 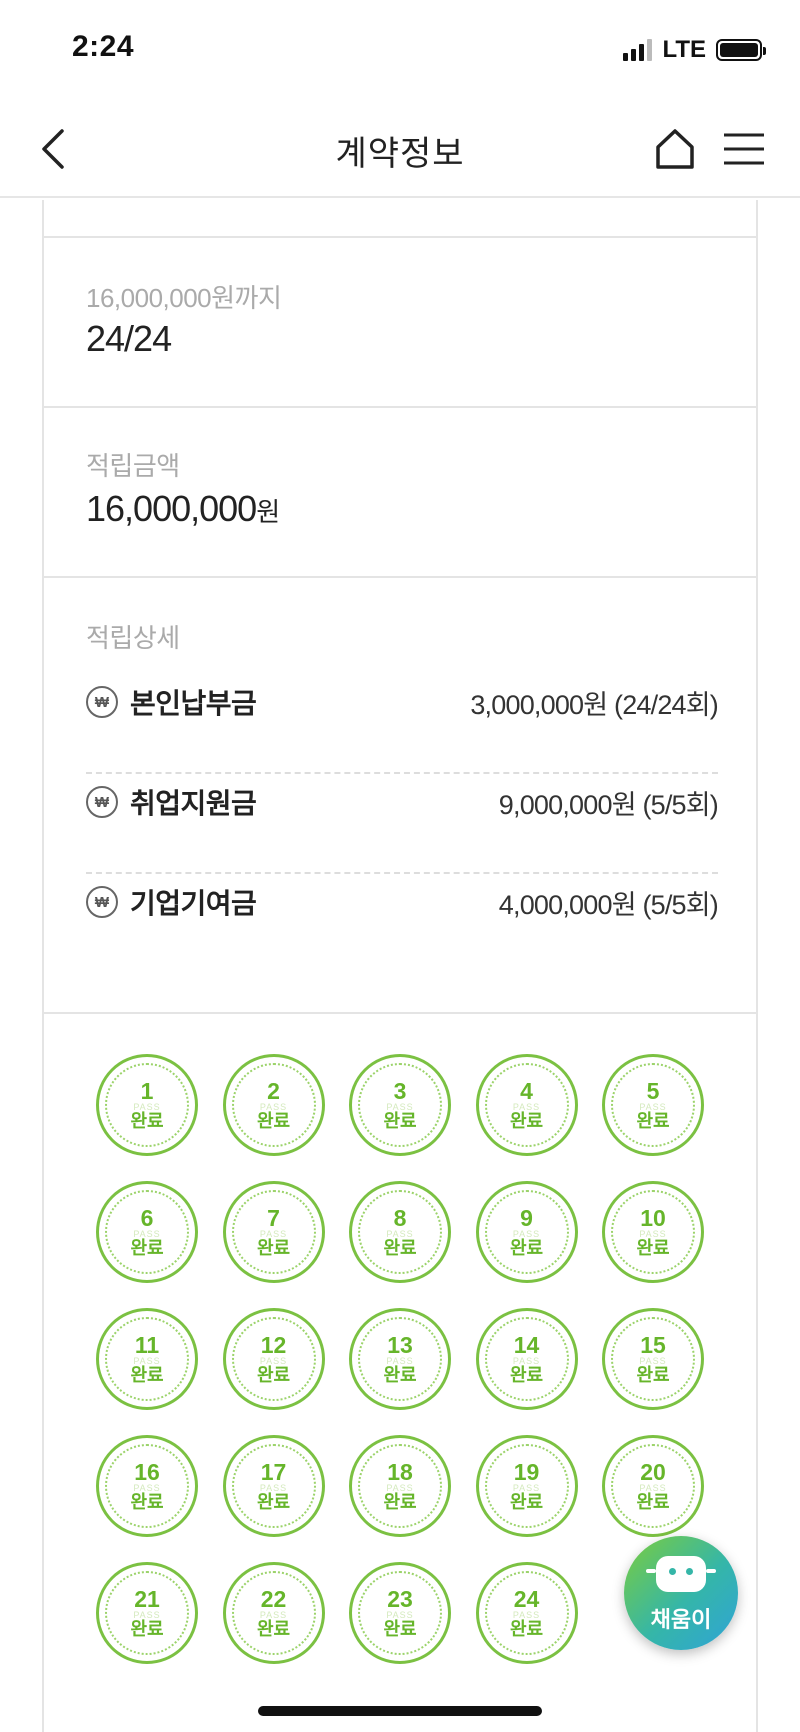 What do you see at coordinates (694, 50) in the screenshot?
I see `status-indicators: LTE` at bounding box center [694, 50].